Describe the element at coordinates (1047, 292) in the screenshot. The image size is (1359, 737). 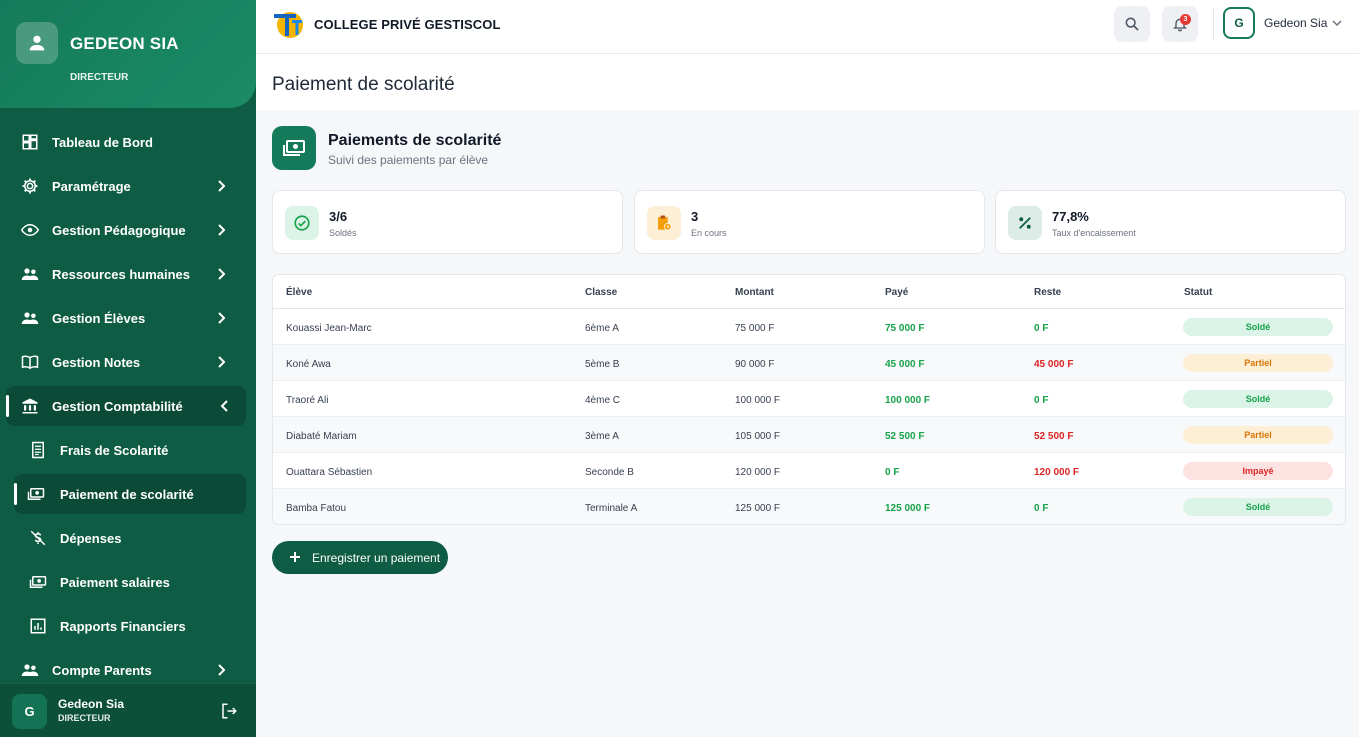
I see `column-header-reste: Reste` at that location.